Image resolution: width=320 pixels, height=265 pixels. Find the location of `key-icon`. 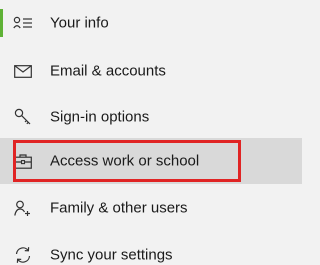

key-icon is located at coordinates (23, 117).